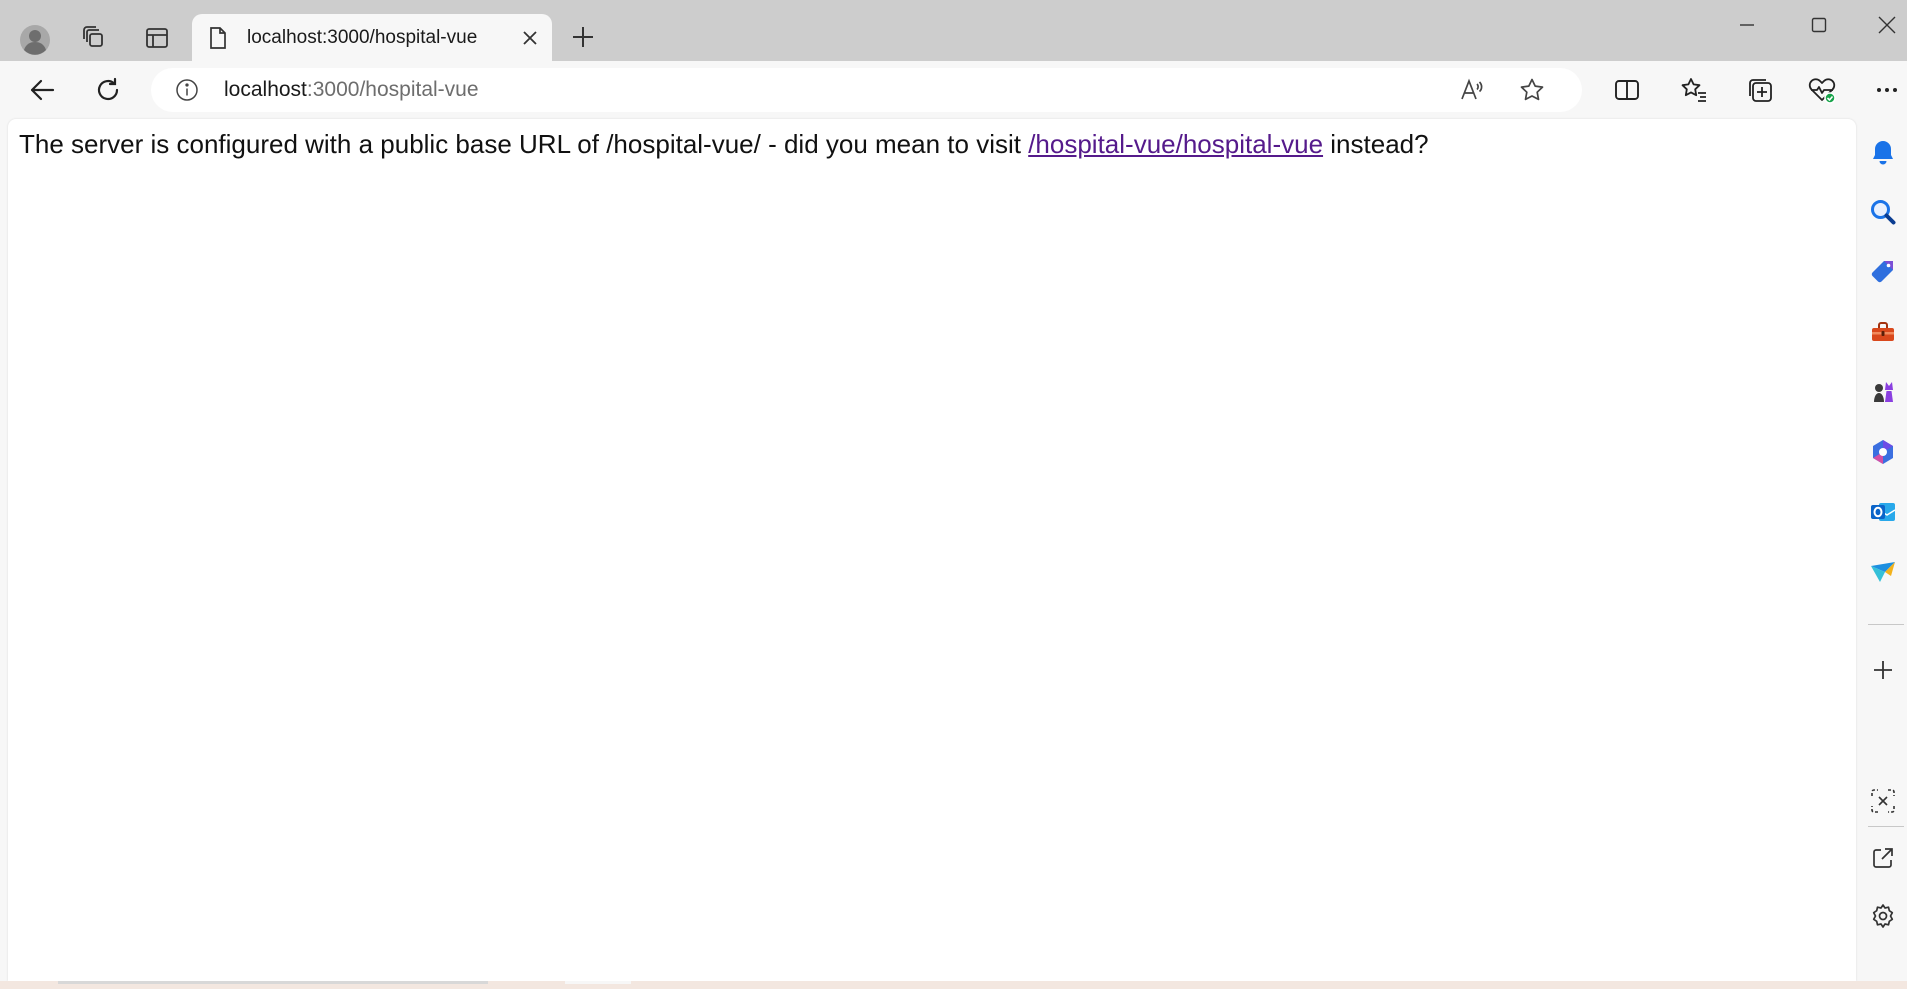 The width and height of the screenshot is (1907, 989). What do you see at coordinates (1883, 572) in the screenshot?
I see `send-icon` at bounding box center [1883, 572].